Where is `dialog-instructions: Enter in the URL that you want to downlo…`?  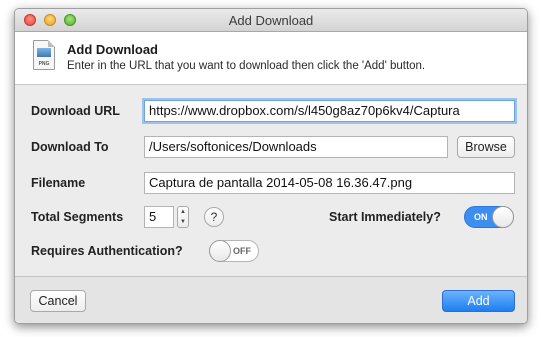
dialog-instructions: Enter in the URL that you want to downlo… is located at coordinates (246, 66).